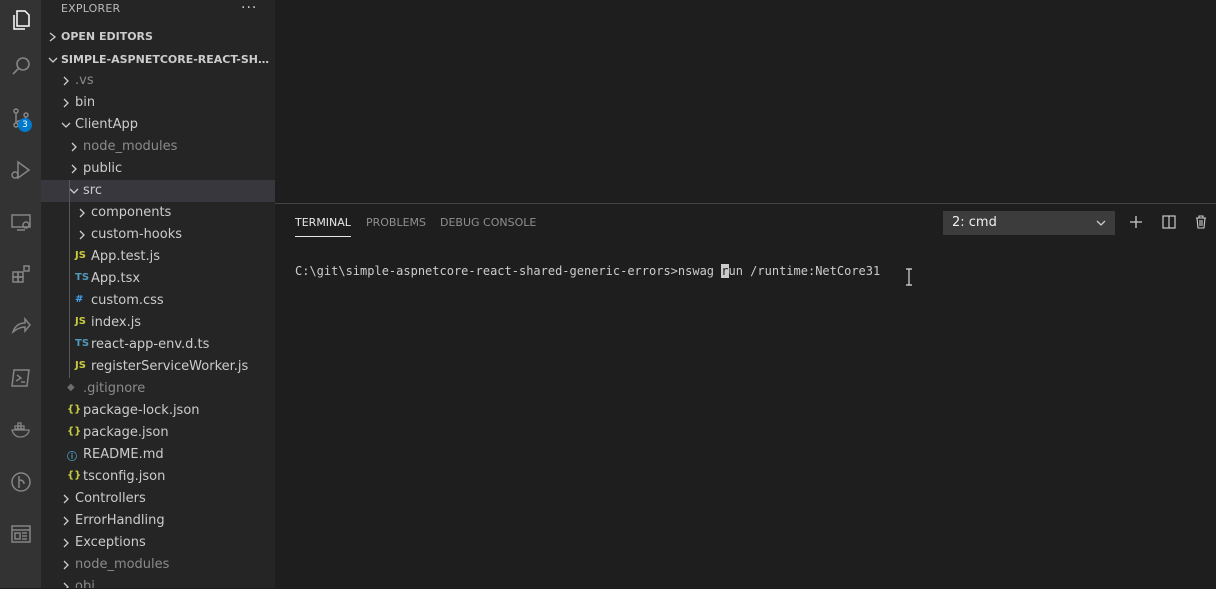  I want to click on tree-item: {} package-lock.json, so click(158, 411).